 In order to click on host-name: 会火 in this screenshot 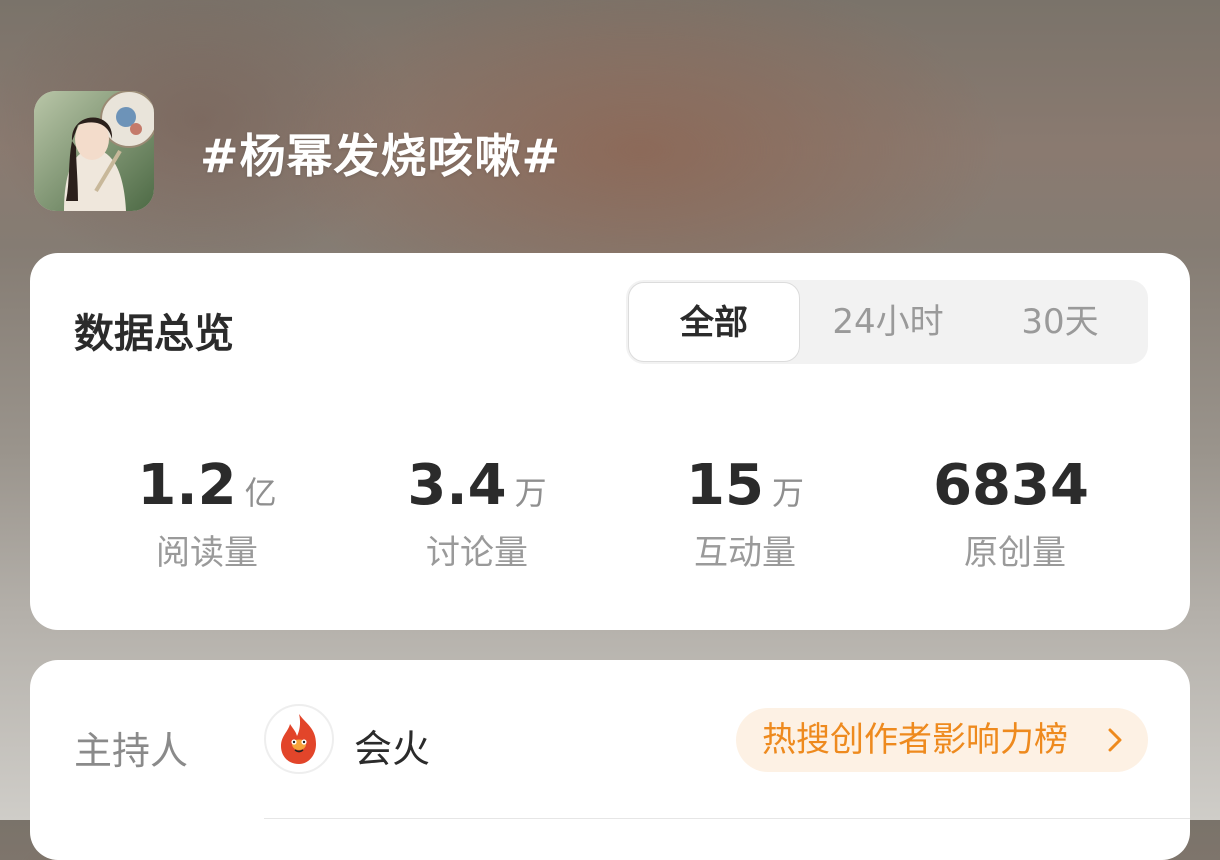, I will do `click(392, 745)`.